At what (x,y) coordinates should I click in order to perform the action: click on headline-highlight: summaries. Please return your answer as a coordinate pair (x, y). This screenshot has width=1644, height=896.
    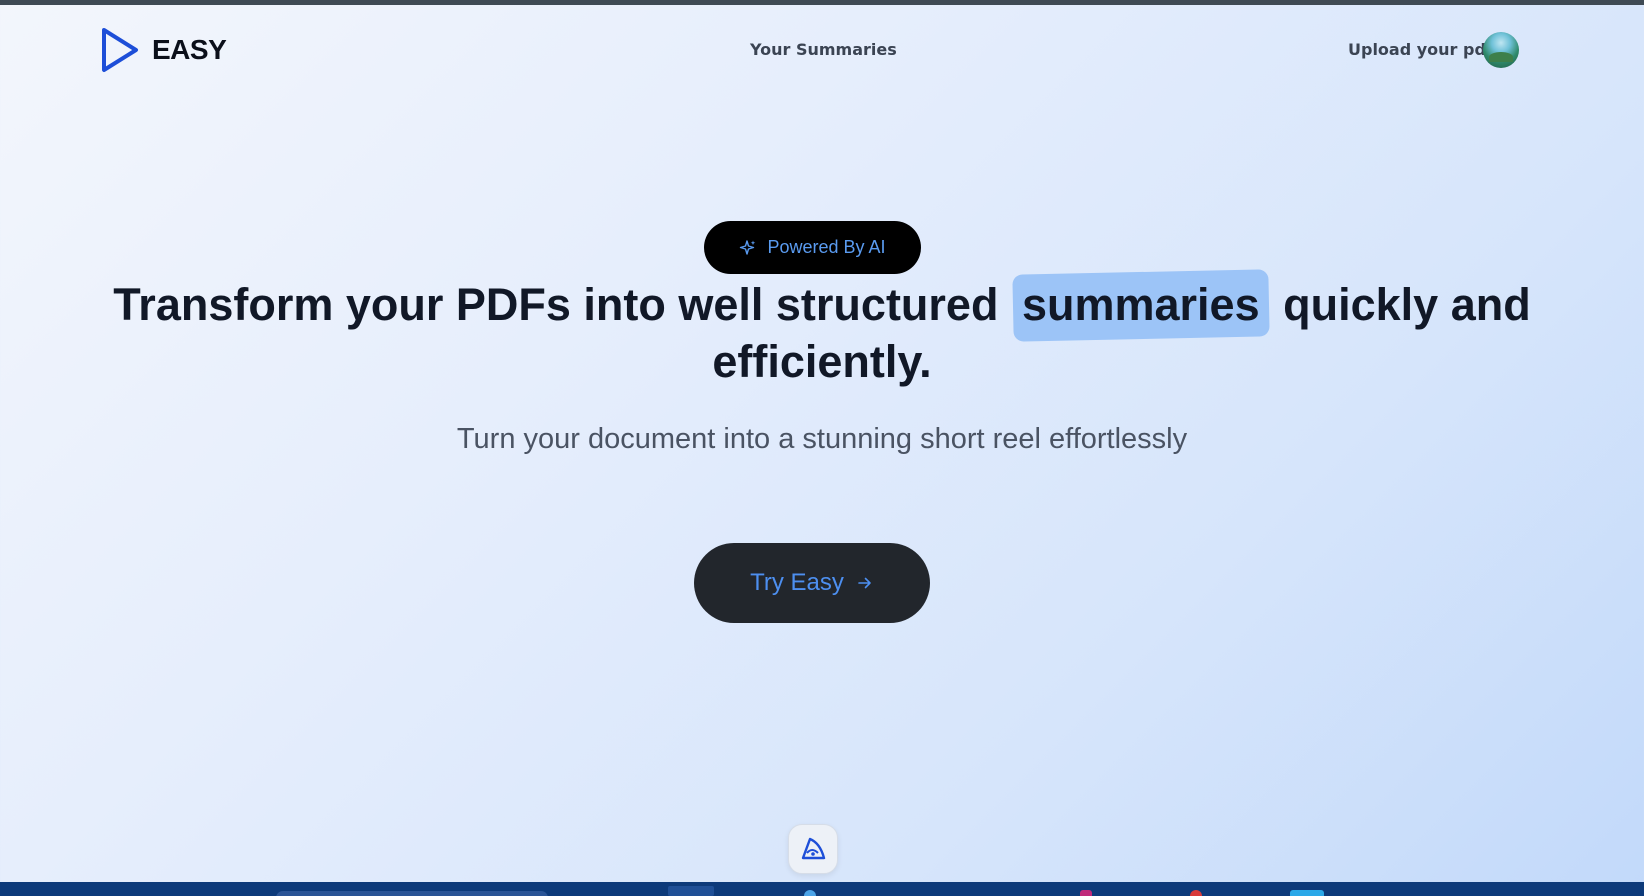
    Looking at the image, I should click on (1141, 304).